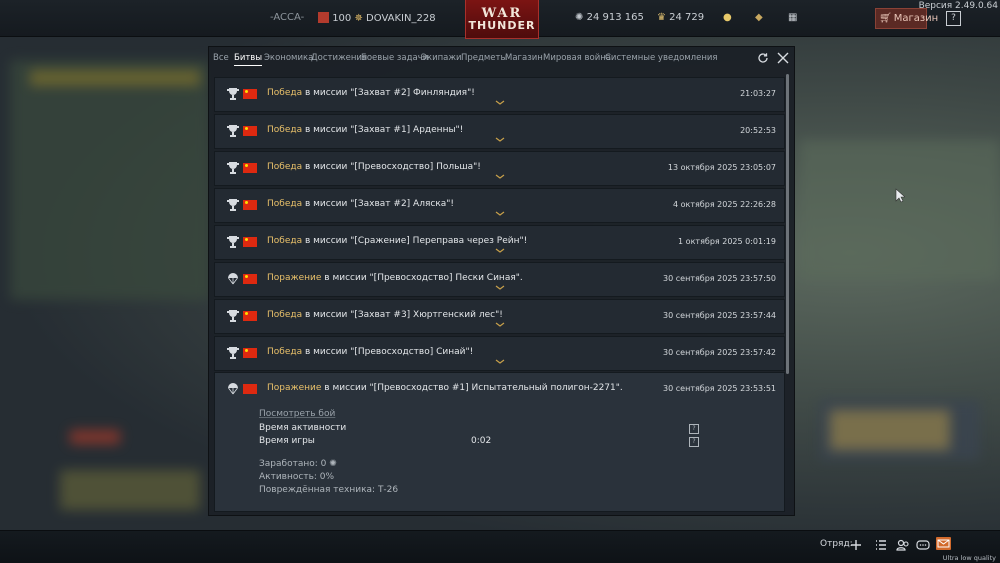  Describe the element at coordinates (323, 17) in the screenshot. I see `avatar-icon` at that location.